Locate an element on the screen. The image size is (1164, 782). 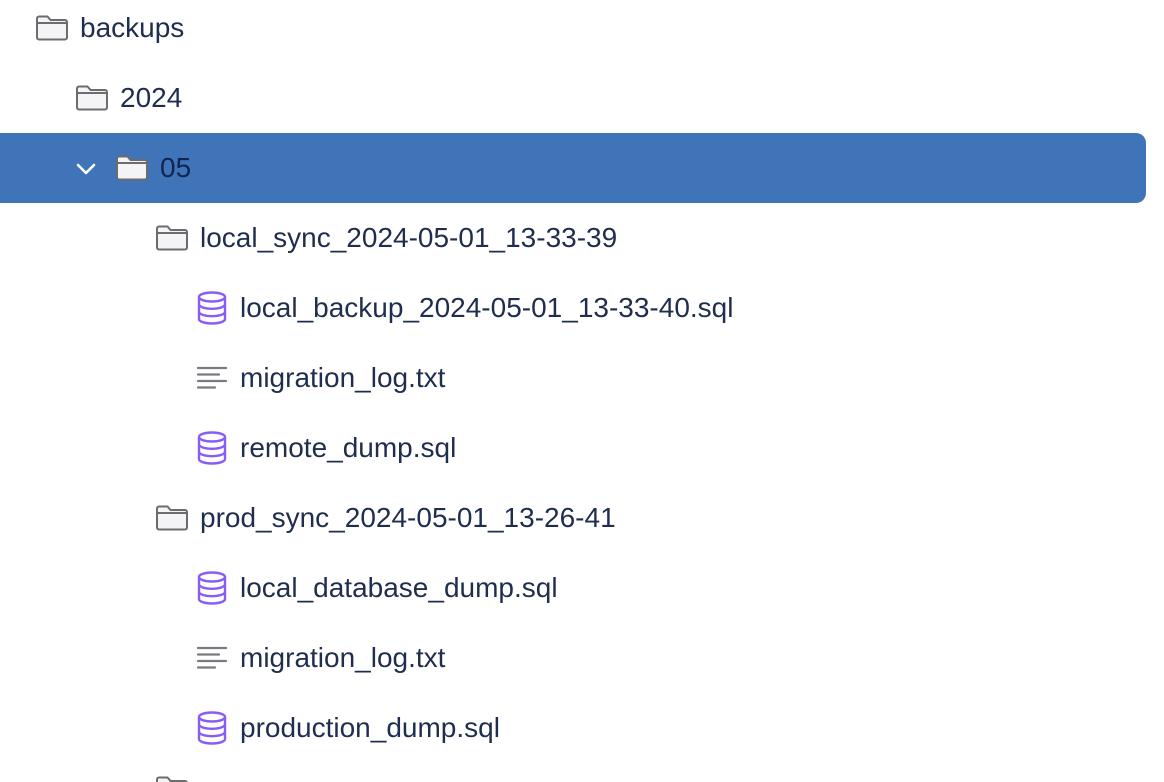
tree-row-prod-sync-folder: prod_sync_2024-05-01_13-26-41 is located at coordinates (573, 518).